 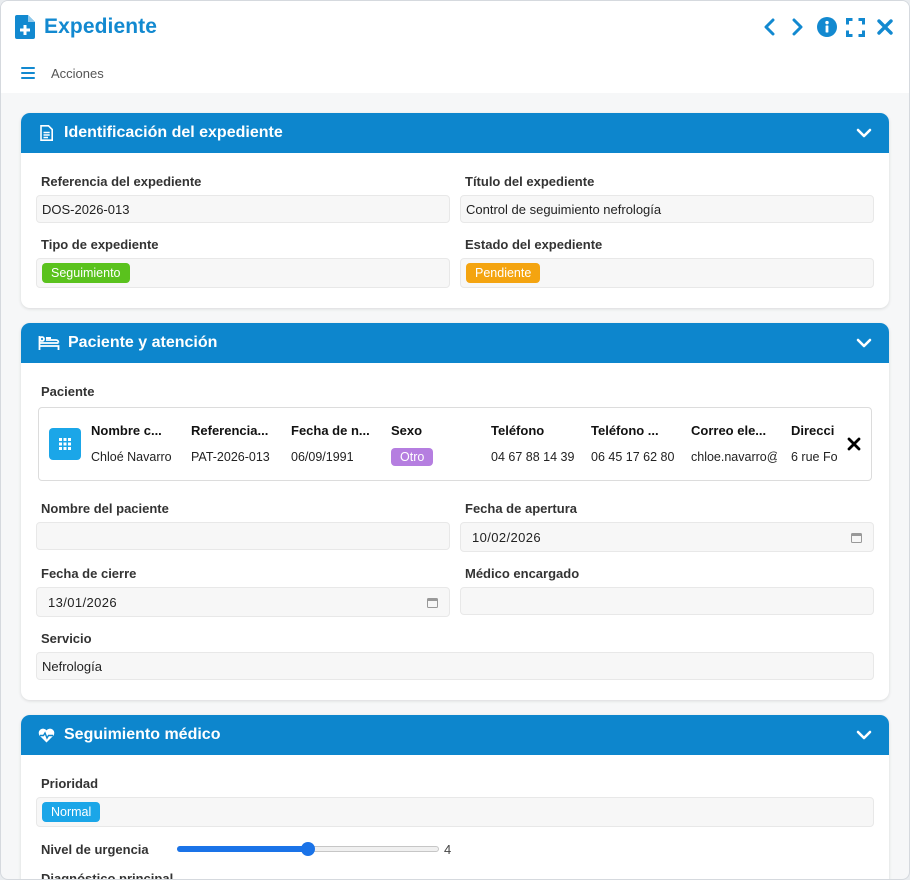 I want to click on servicio-input: Nefrología, so click(x=455, y=666).